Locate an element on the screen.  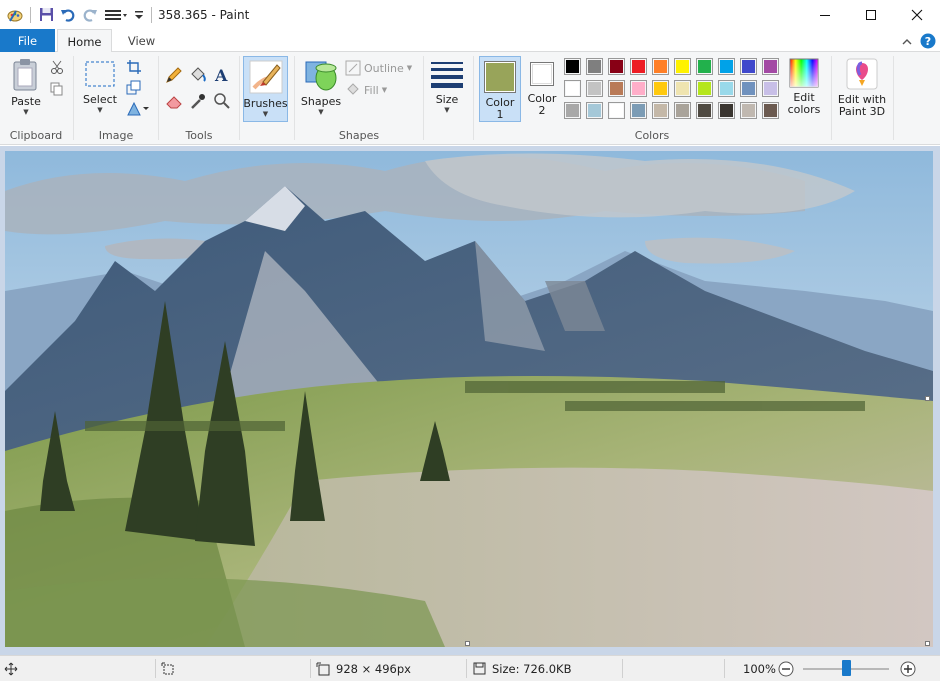
help-icon: ? is located at coordinates (928, 42).